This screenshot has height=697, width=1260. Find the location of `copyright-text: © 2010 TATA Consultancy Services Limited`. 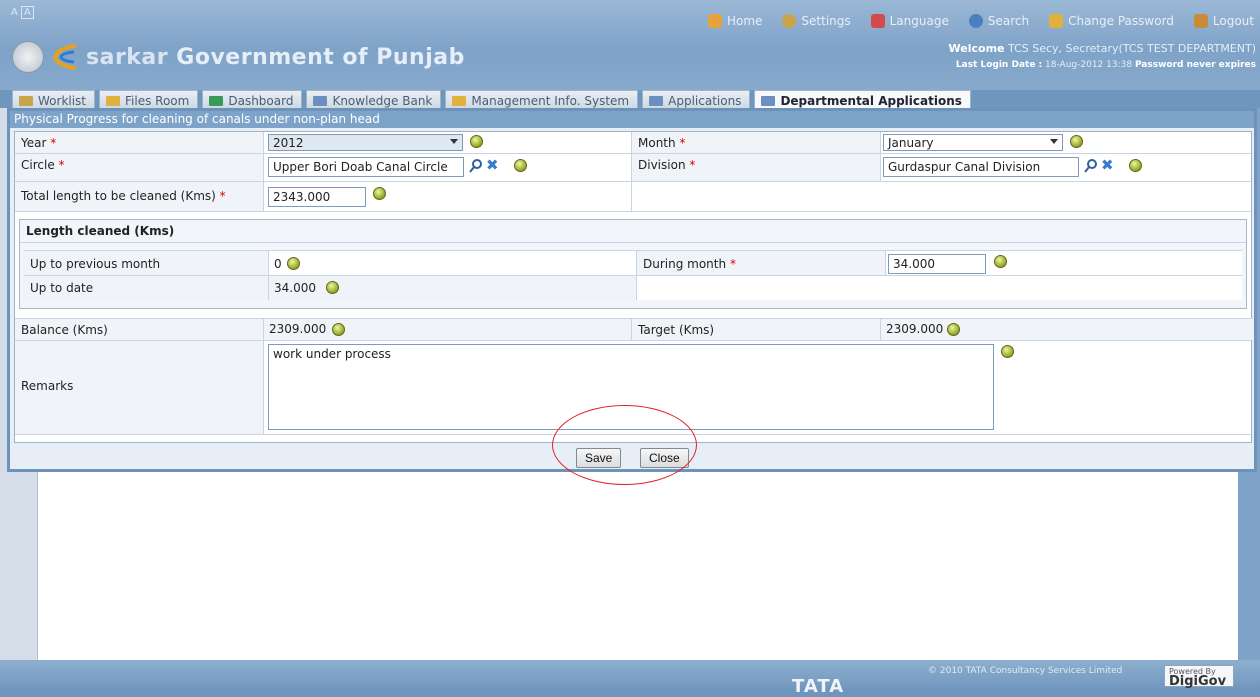

copyright-text: © 2010 TATA Consultancy Services Limited is located at coordinates (1025, 671).